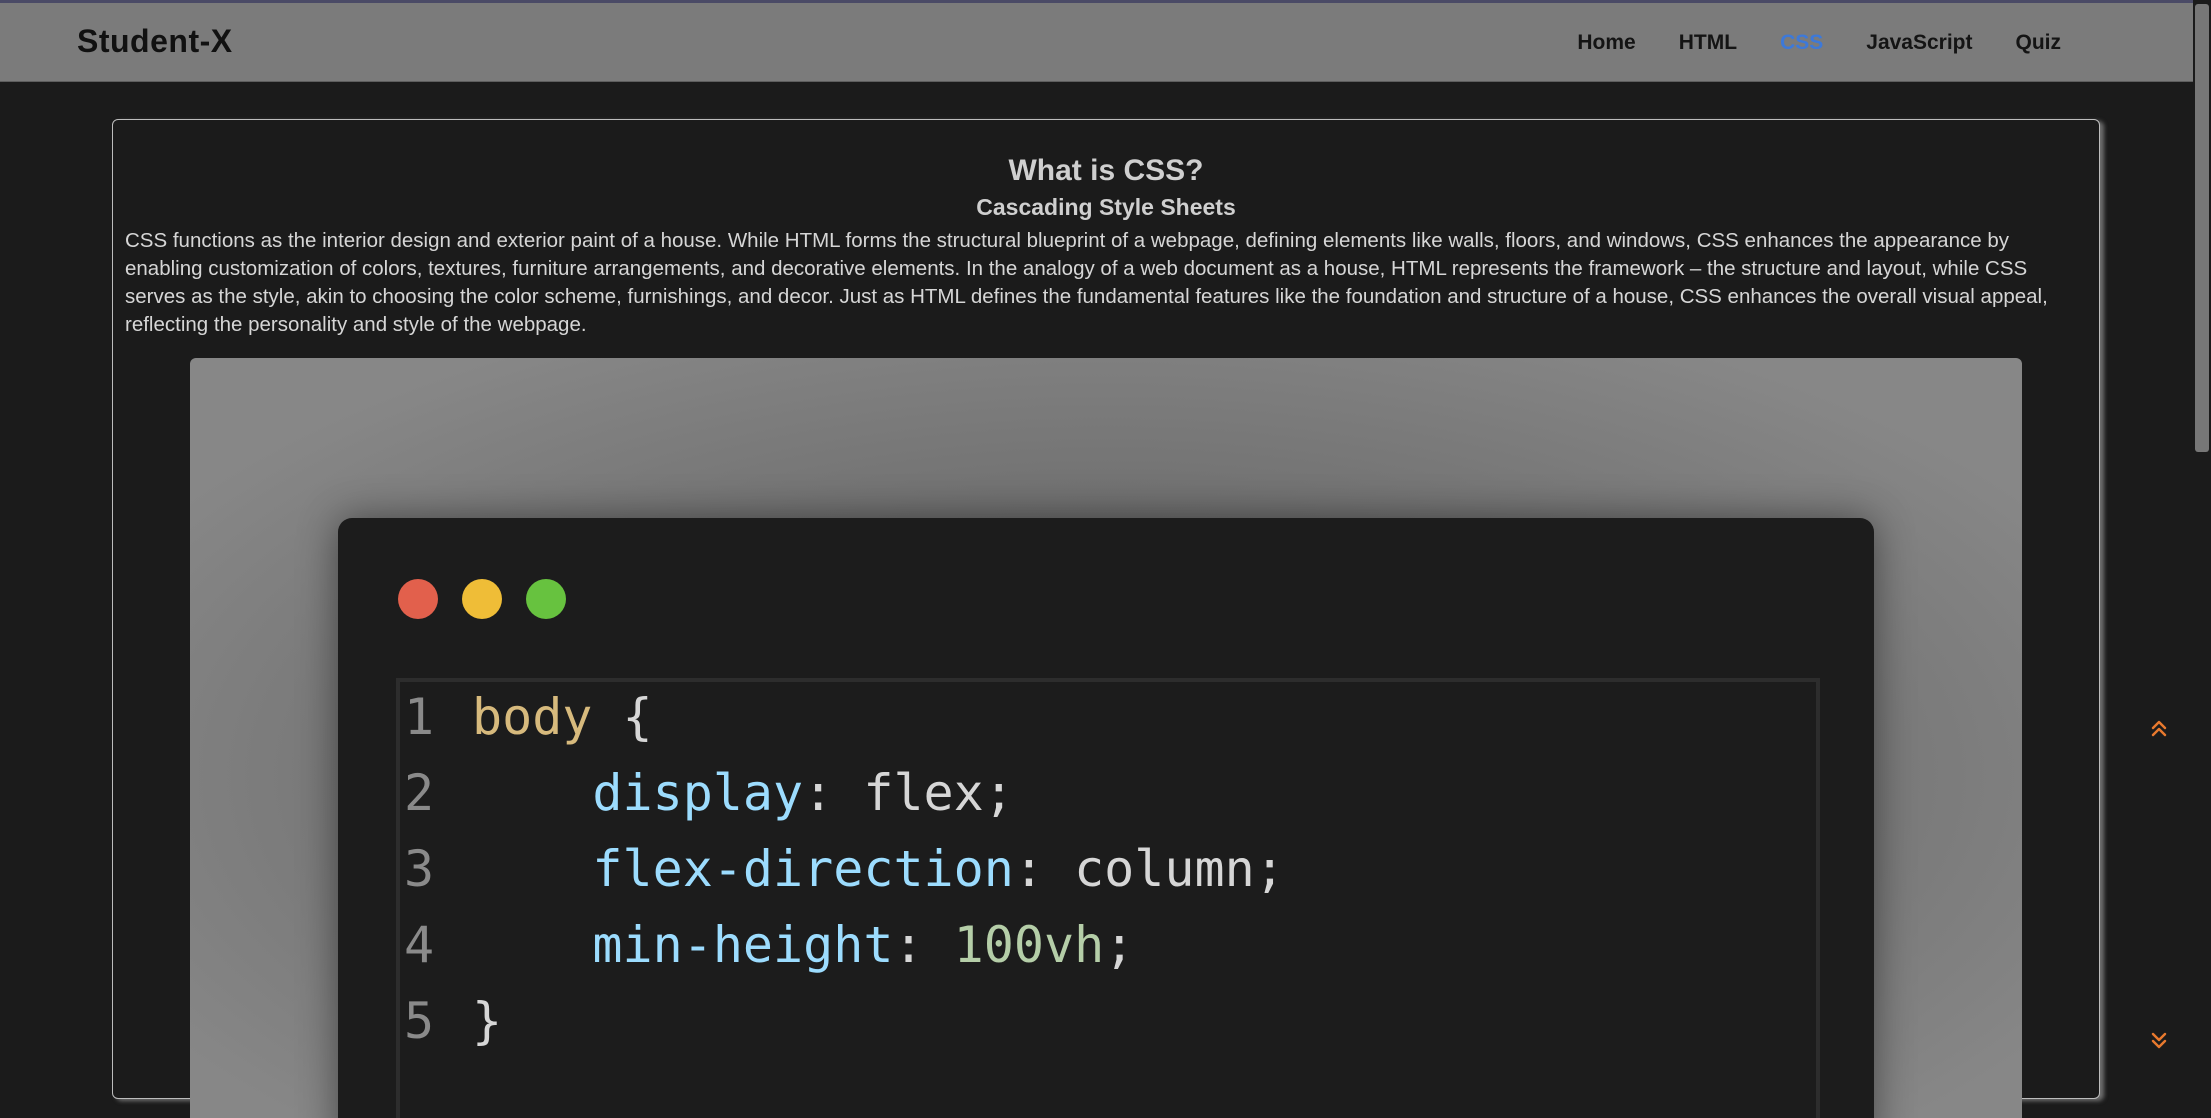 The image size is (2211, 1118). I want to click on code-token: 100vh, so click(1029, 945).